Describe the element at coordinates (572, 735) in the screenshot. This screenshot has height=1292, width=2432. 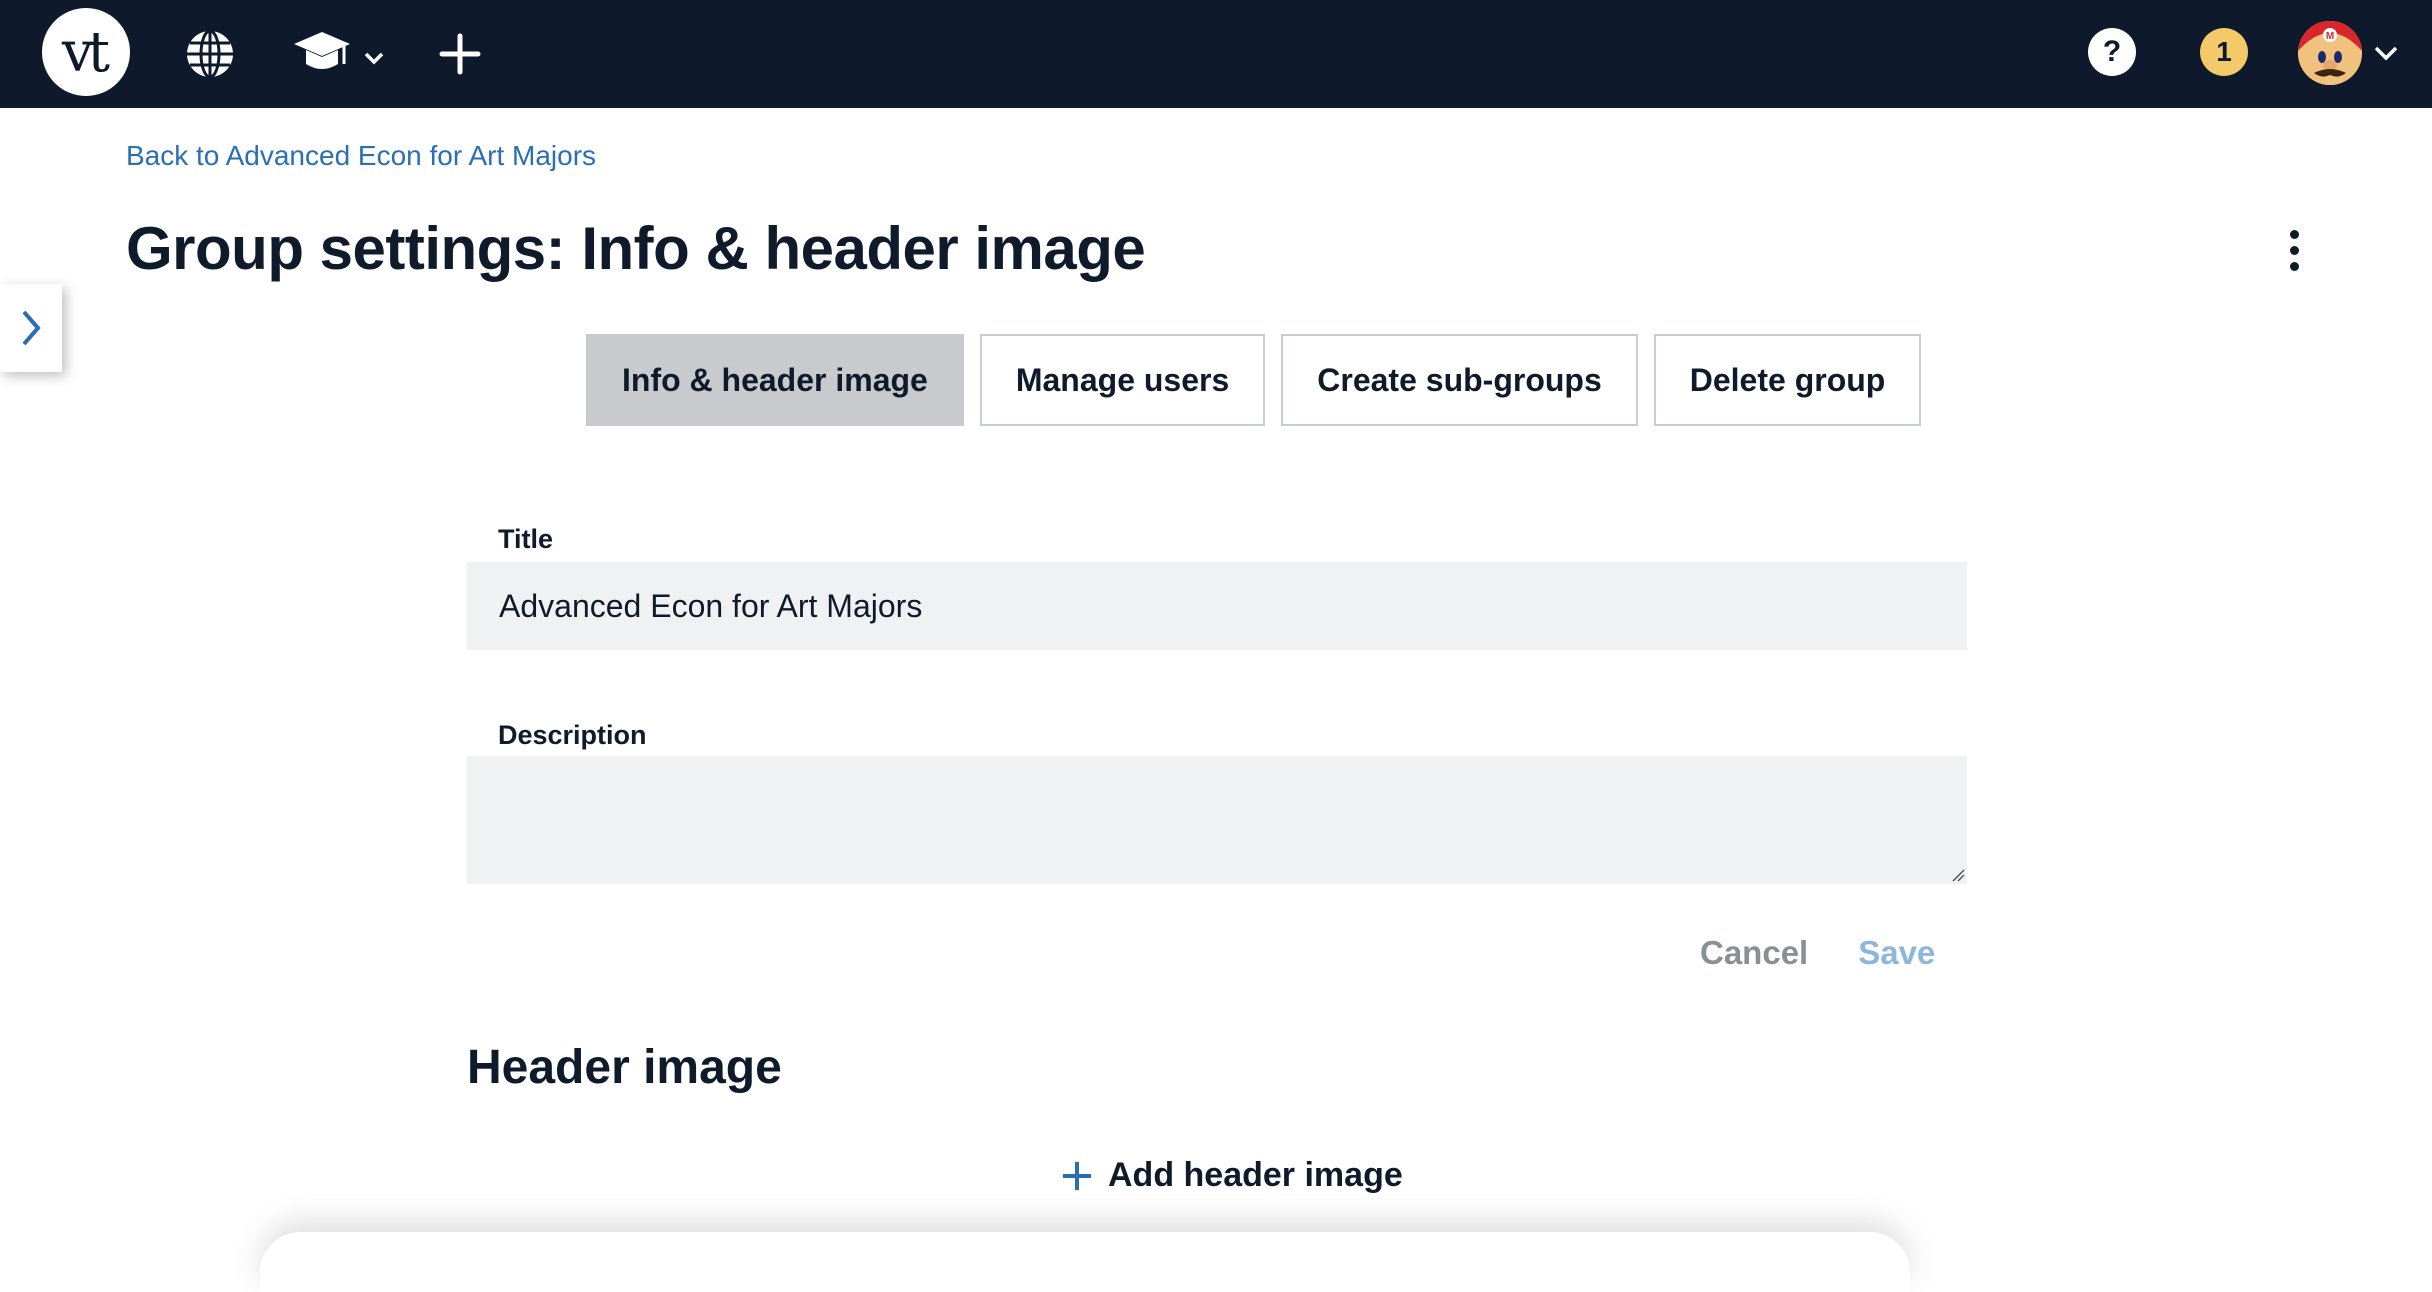
I see `description-label: Description` at that location.